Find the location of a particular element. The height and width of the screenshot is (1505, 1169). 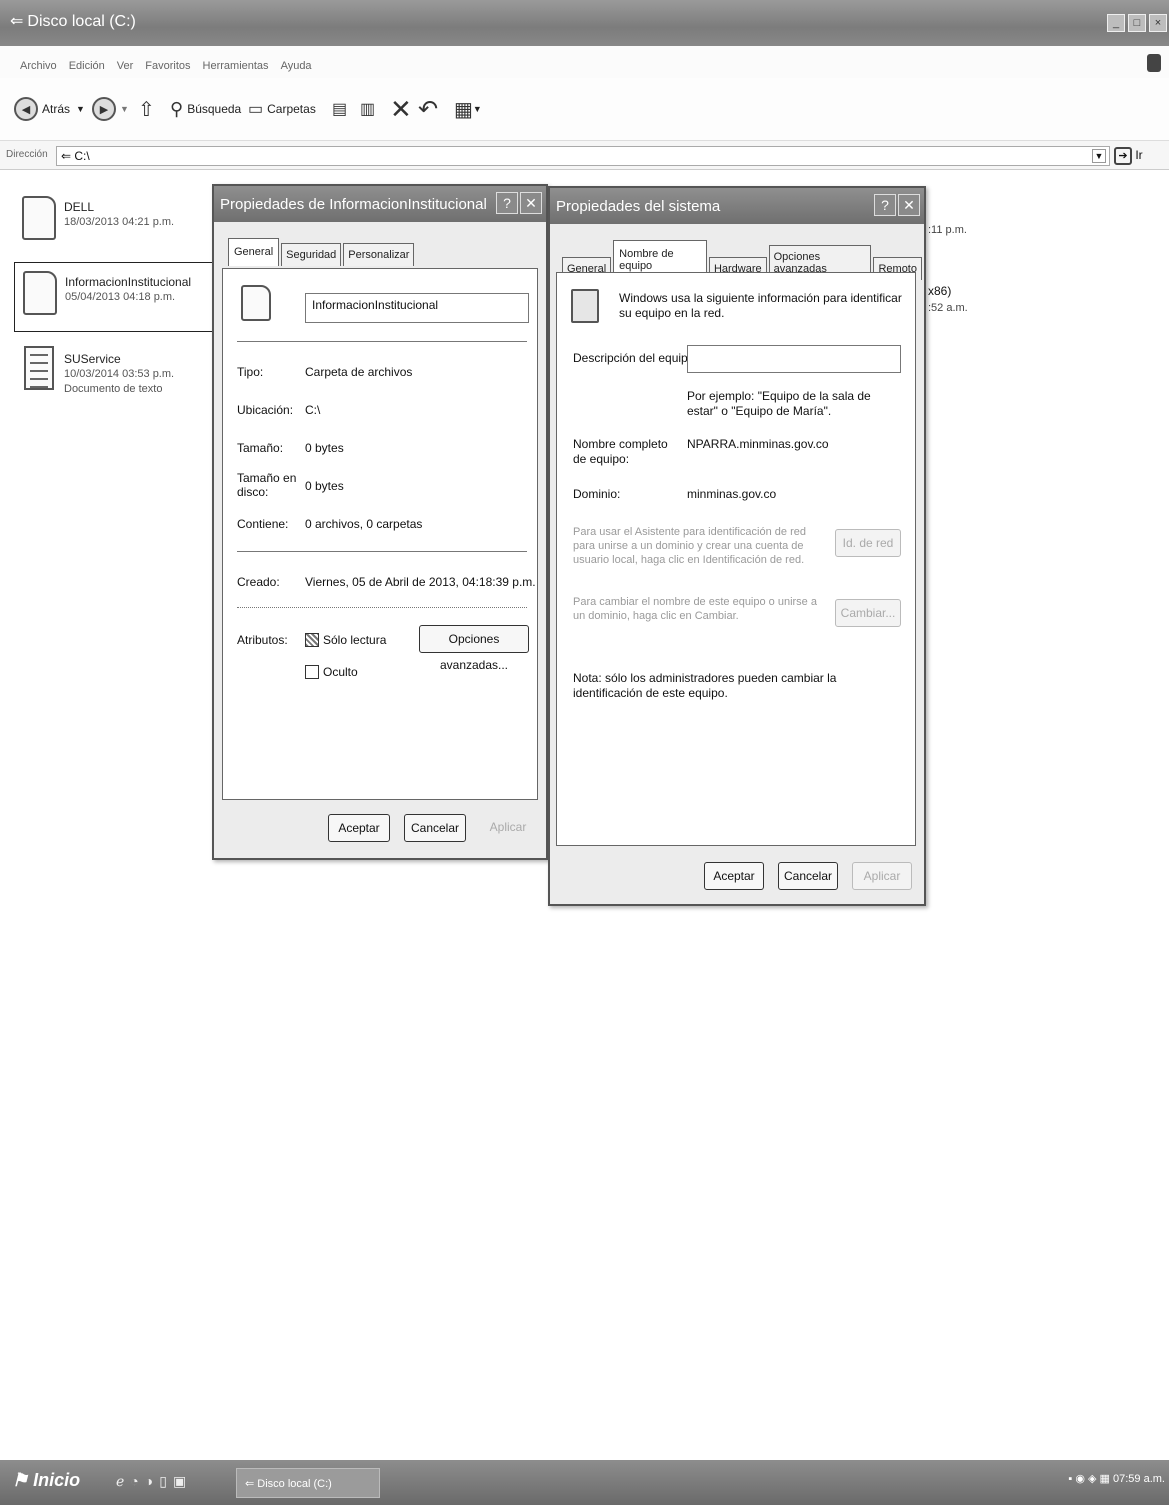

file-item-dell: DELL 18/03/2013 04:21 p.m. is located at coordinates (114, 223).